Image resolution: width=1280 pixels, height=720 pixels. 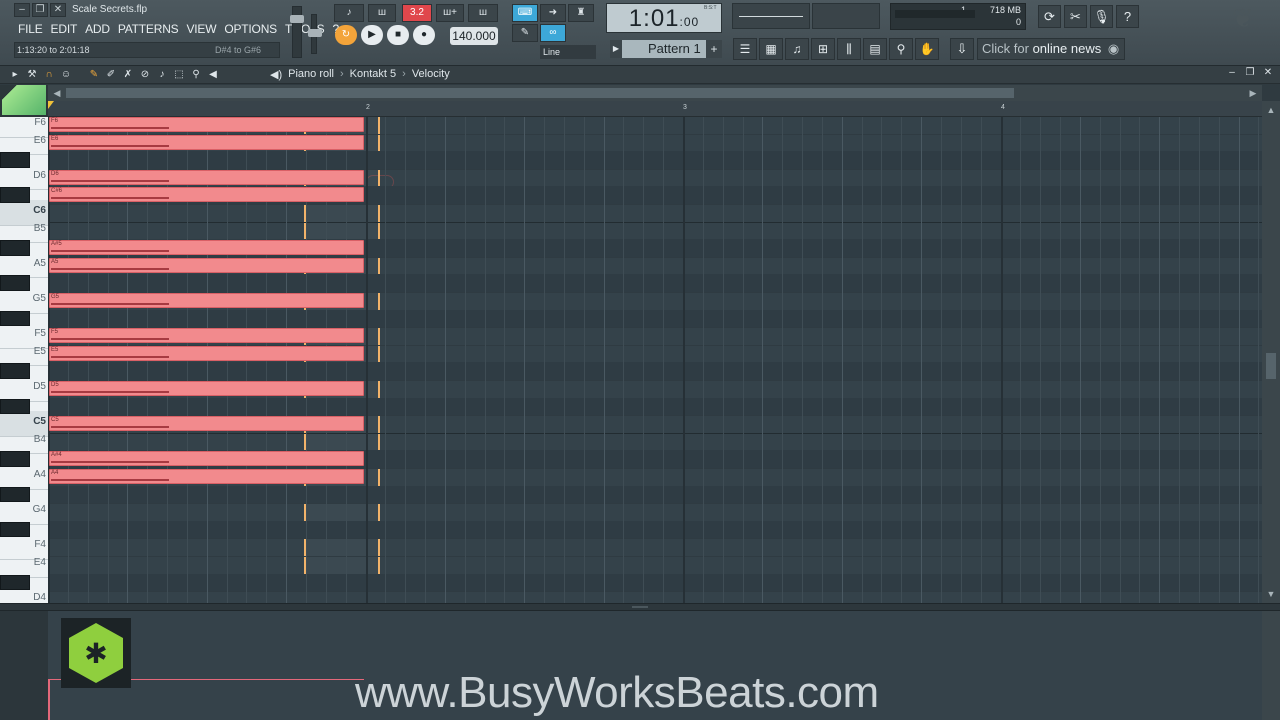 I want to click on countdown-icon: 3.2, so click(x=417, y=13).